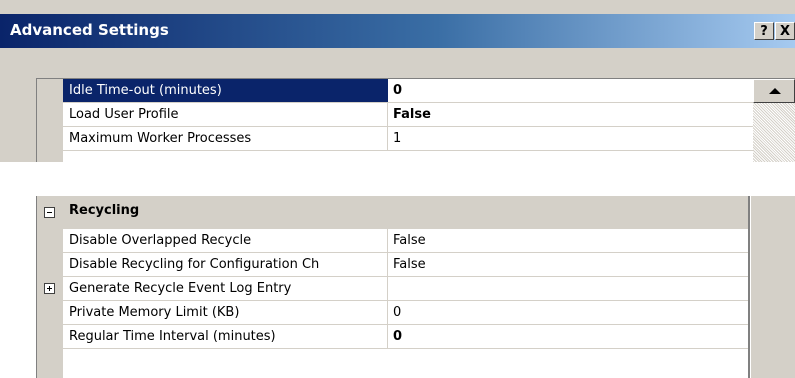 This screenshot has height=378, width=795. I want to click on property-row-idle-timeout: Idle Time-out (minutes) 0, so click(408, 91).